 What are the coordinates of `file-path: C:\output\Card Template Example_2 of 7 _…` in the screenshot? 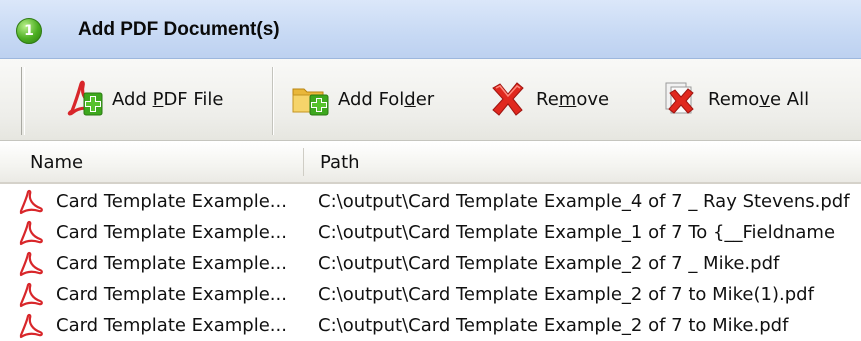 It's located at (549, 263).